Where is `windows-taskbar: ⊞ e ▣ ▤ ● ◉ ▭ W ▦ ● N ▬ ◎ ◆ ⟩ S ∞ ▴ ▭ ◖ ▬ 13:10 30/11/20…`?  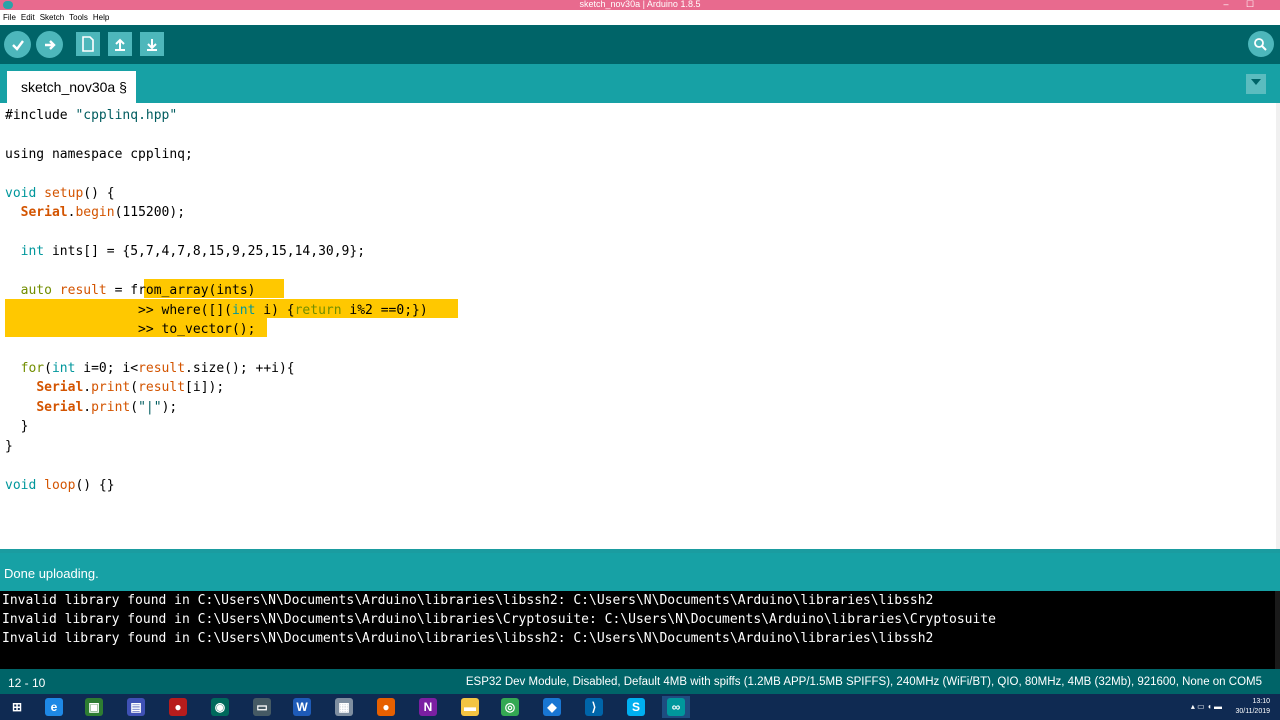
windows-taskbar: ⊞ e ▣ ▤ ● ◉ ▭ W ▦ ● N ▬ ◎ ◆ ⟩ S ∞ ▴ ▭ ◖ ▬ 13:10 30/11/20… is located at coordinates (640, 707).